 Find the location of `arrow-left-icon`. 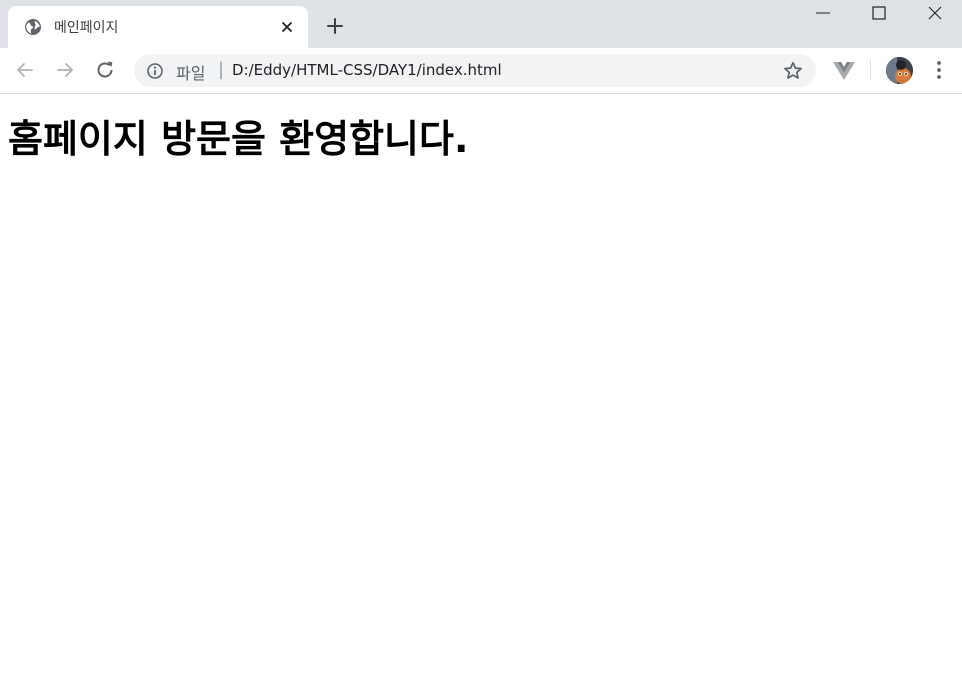

arrow-left-icon is located at coordinates (25, 70).